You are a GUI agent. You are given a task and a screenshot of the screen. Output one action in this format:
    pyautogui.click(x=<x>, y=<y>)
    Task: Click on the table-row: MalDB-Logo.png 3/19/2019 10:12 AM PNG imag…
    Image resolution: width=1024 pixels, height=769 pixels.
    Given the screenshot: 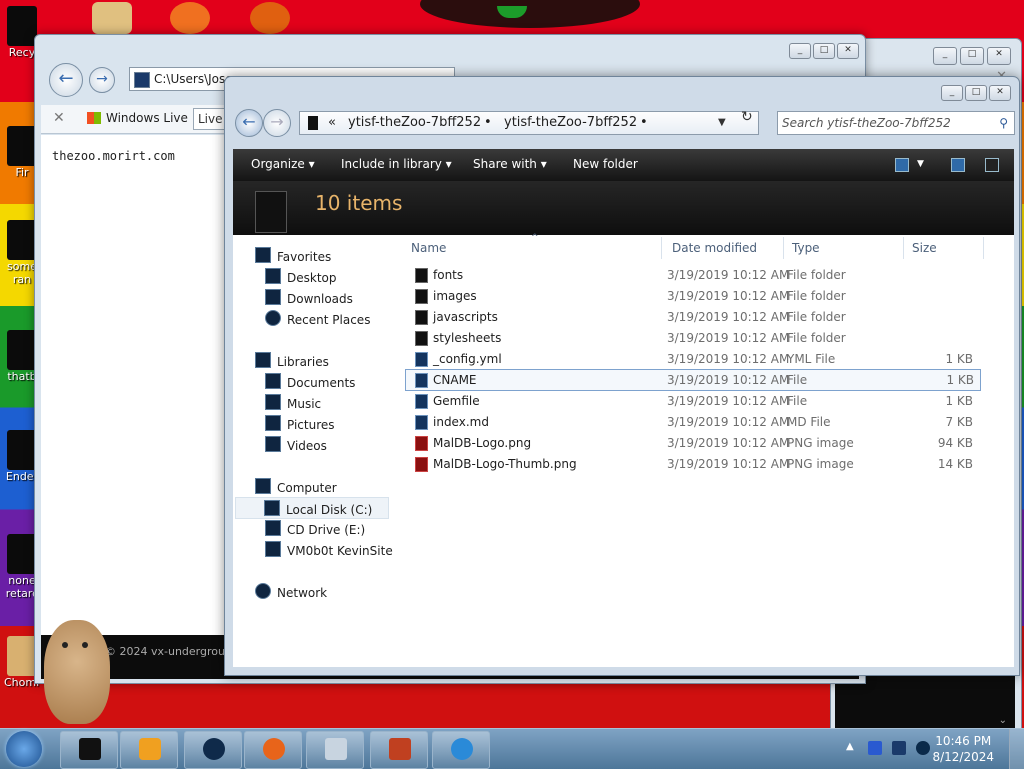 What is the action you would take?
    pyautogui.click(x=692, y=443)
    